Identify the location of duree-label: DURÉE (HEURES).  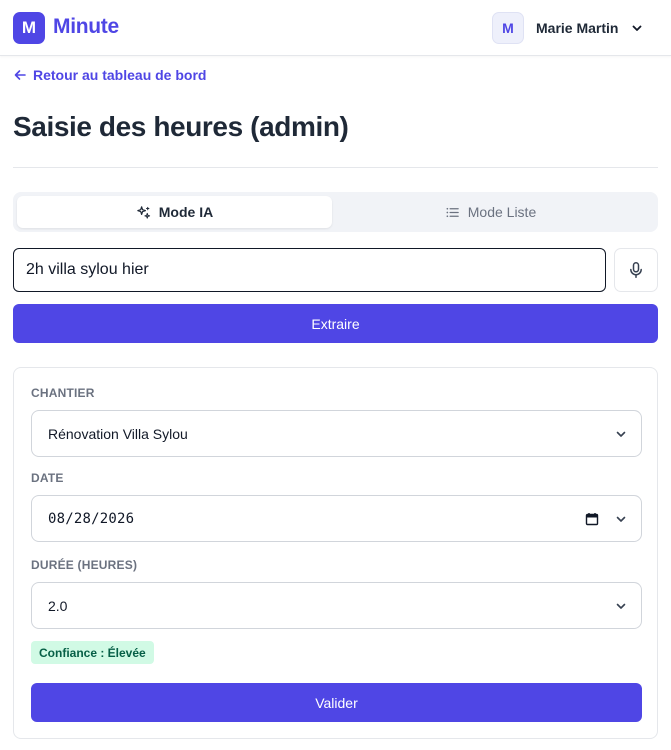
(84, 565).